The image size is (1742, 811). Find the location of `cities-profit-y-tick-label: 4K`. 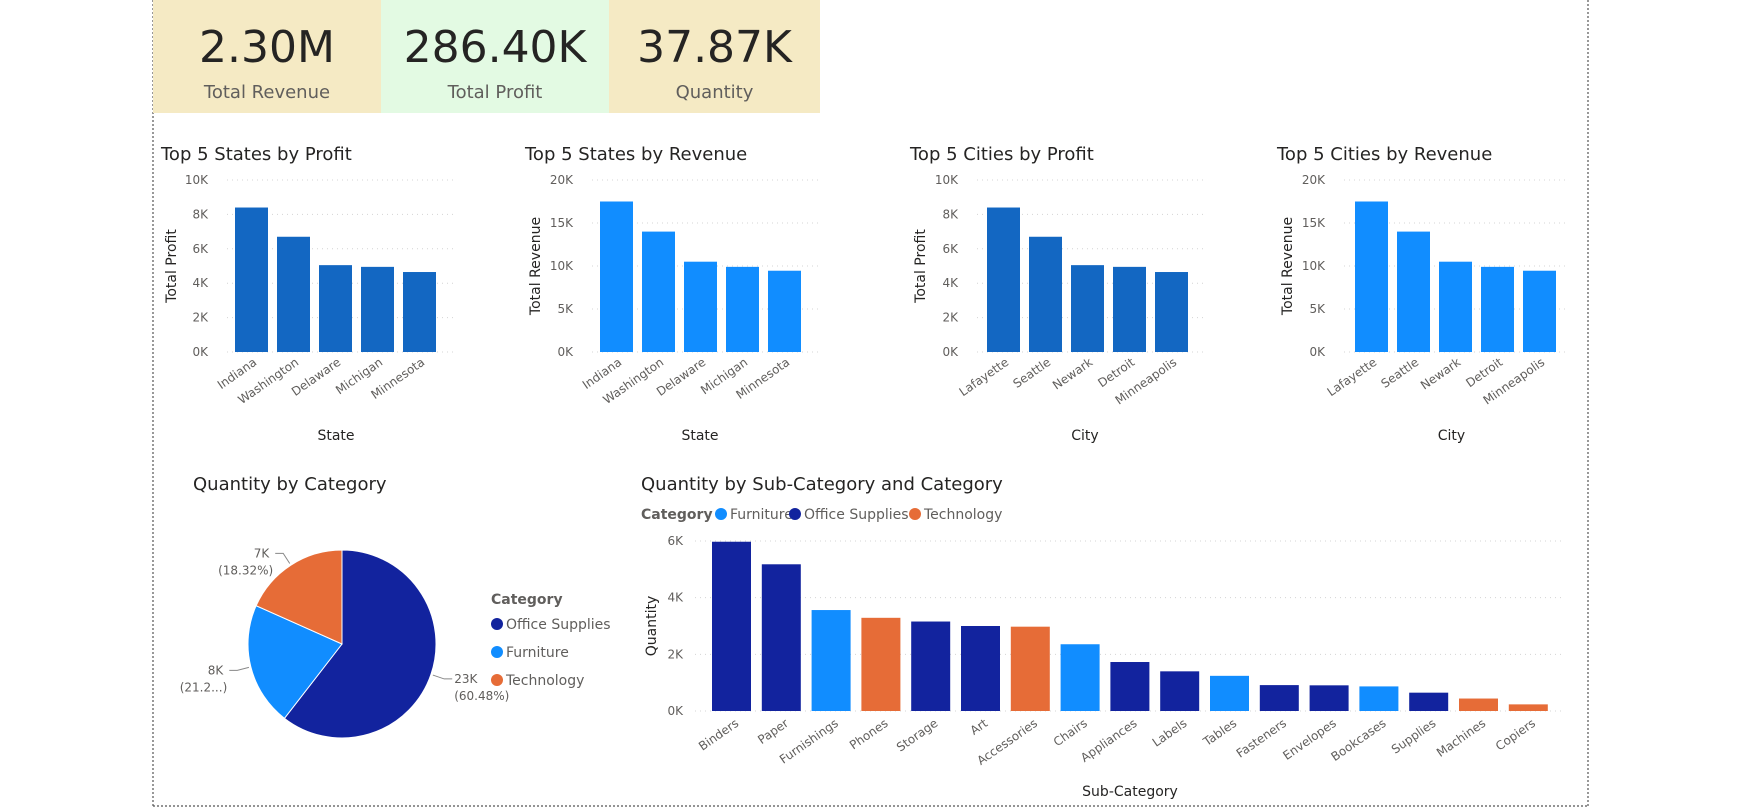

cities-profit-y-tick-label: 4K is located at coordinates (950, 283).